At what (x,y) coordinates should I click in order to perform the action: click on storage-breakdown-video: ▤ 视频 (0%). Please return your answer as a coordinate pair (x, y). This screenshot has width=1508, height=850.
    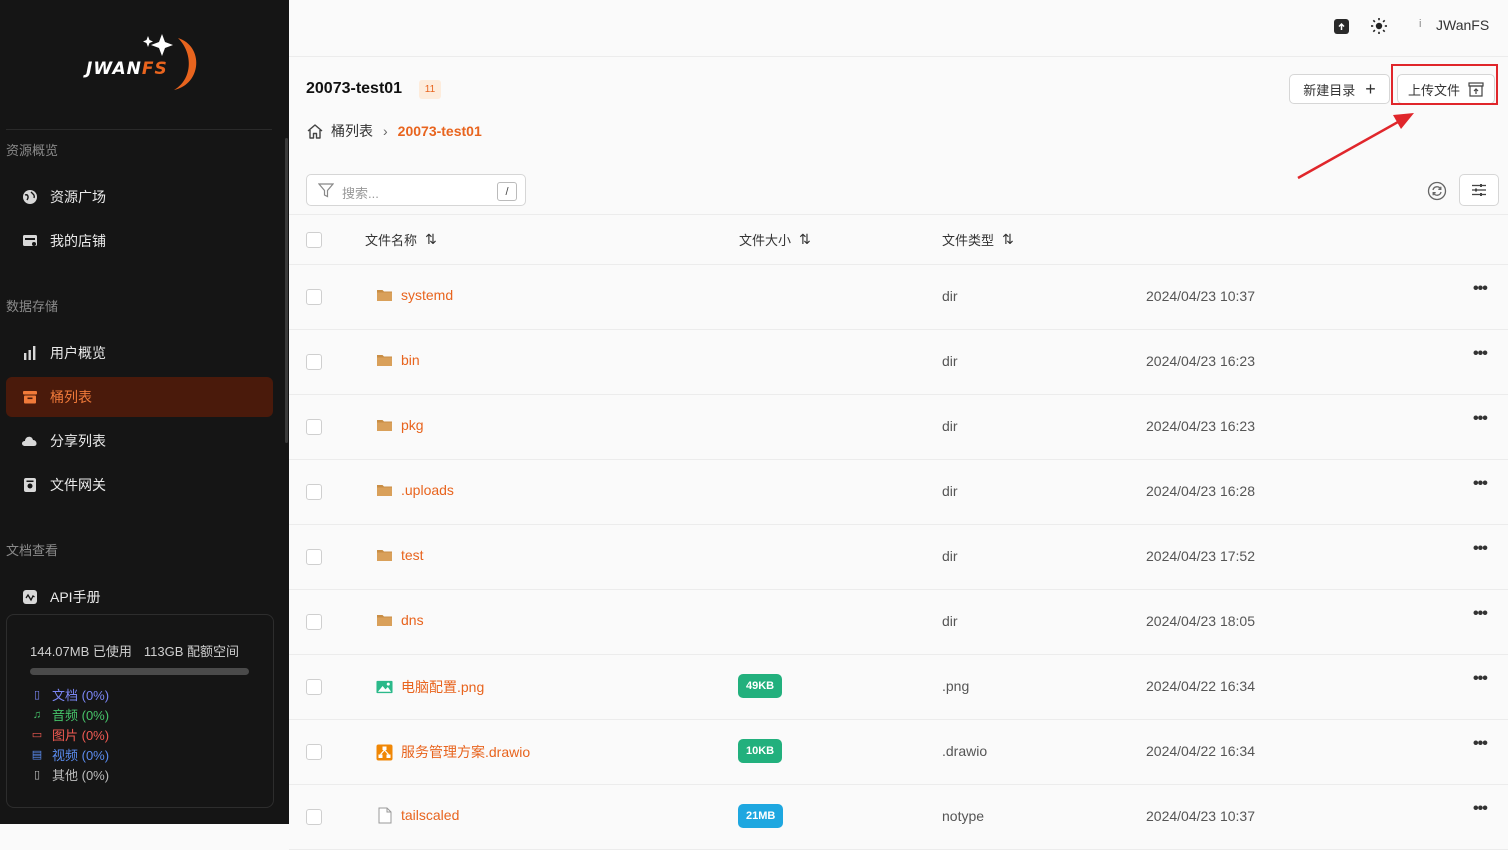
    Looking at the image, I should click on (70, 755).